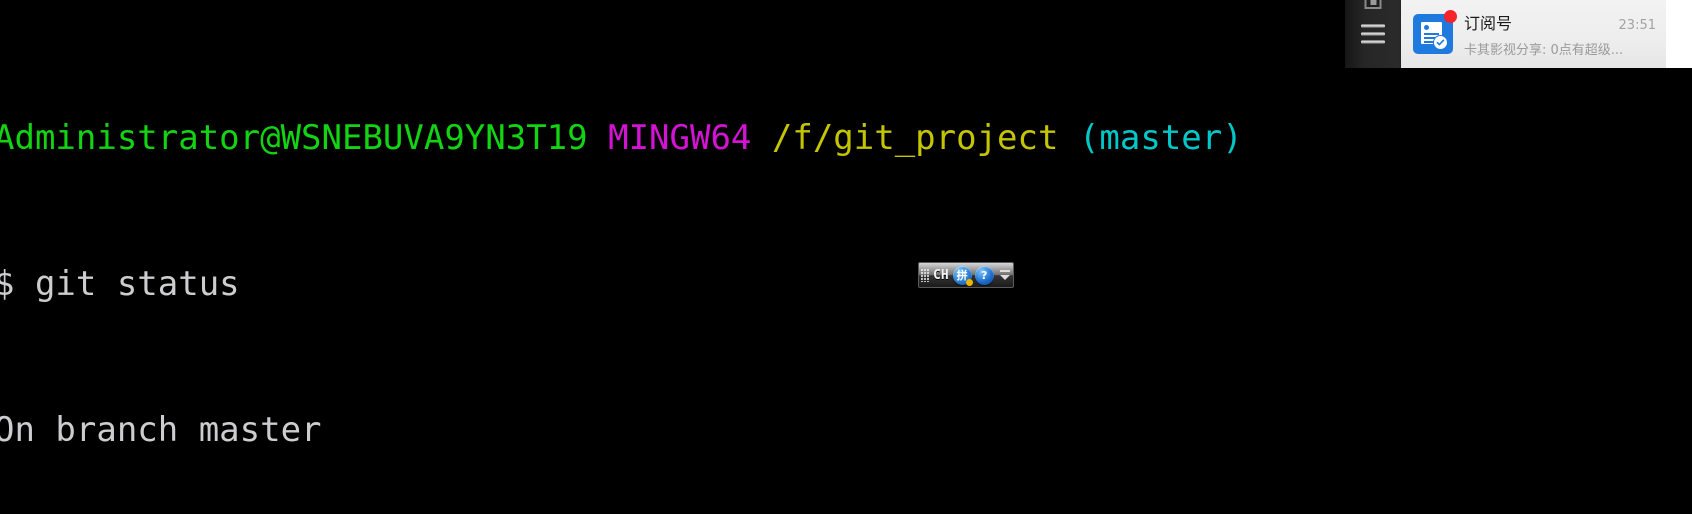  I want to click on taskbar-dark-panel, so click(1373, 34).